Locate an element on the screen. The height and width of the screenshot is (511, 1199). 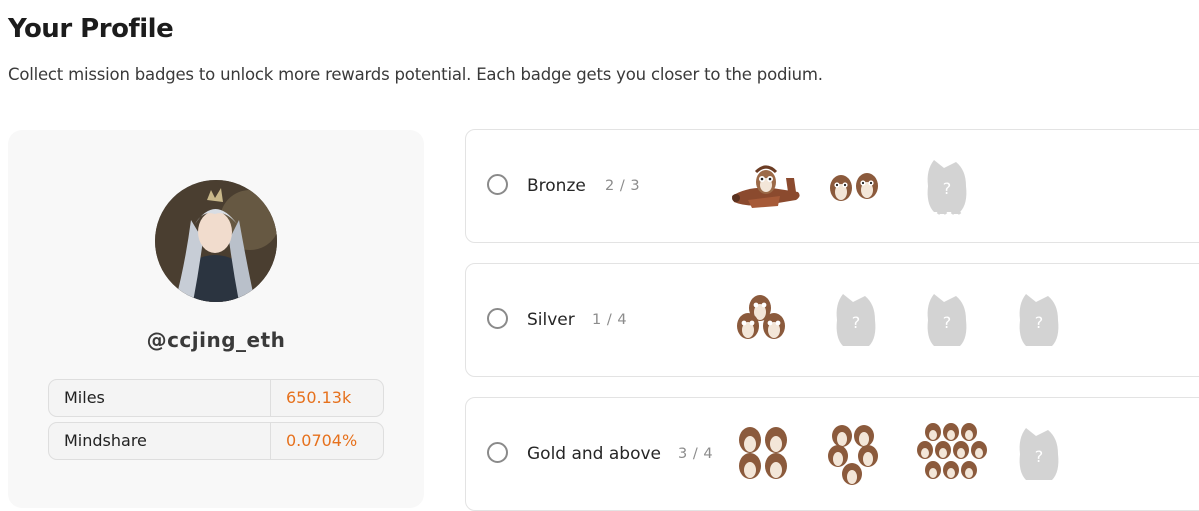
tier-name: Gold and above is located at coordinates (594, 454).